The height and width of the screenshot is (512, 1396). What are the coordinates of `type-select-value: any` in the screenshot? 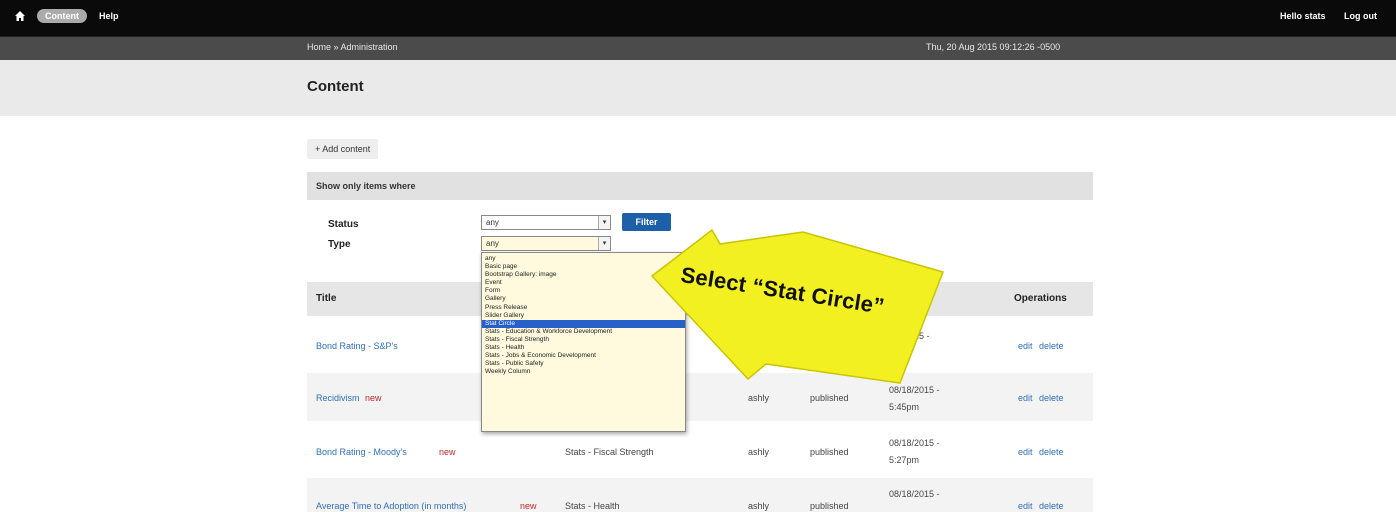 It's located at (492, 243).